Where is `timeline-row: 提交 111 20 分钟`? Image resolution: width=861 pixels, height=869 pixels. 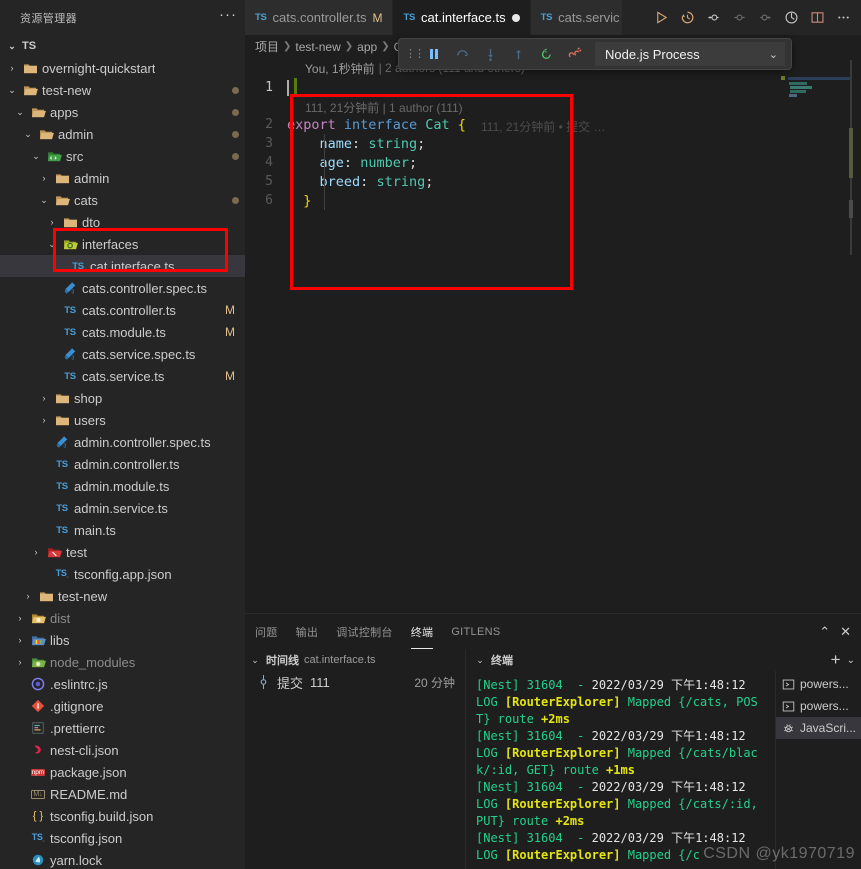
timeline-row: 提交 111 20 分钟 is located at coordinates (355, 682).